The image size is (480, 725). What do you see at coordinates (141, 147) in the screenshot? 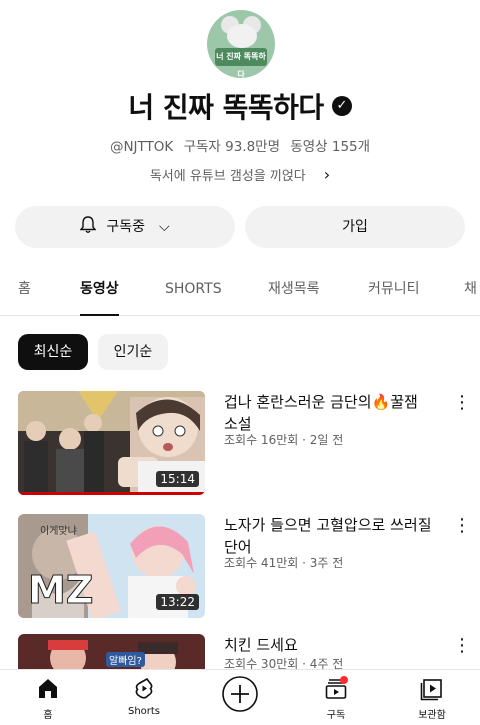
I see `channel-handle: @NJTTOK` at bounding box center [141, 147].